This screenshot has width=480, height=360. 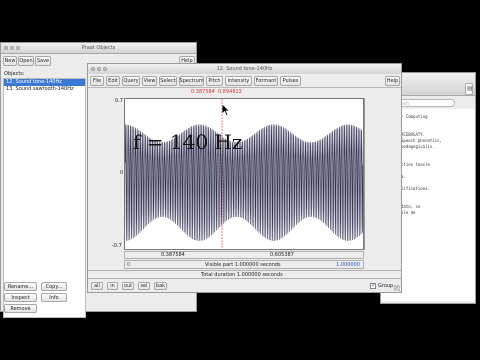 I want to click on ruler-right-time: 0.605387, so click(x=282, y=255).